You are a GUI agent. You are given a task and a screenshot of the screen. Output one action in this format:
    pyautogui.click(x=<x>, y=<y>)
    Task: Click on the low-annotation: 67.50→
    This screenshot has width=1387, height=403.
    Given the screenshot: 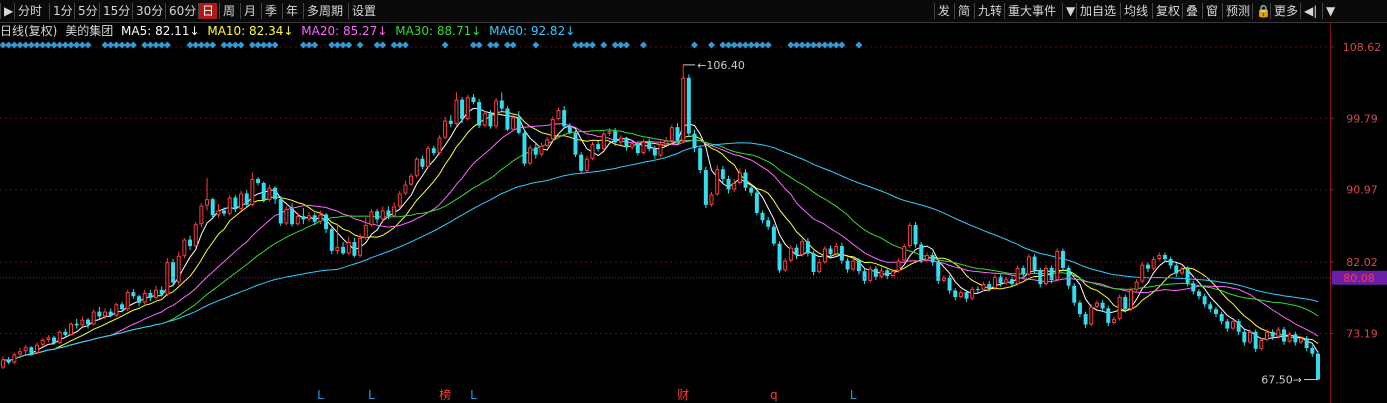 What is the action you would take?
    pyautogui.click(x=1281, y=380)
    